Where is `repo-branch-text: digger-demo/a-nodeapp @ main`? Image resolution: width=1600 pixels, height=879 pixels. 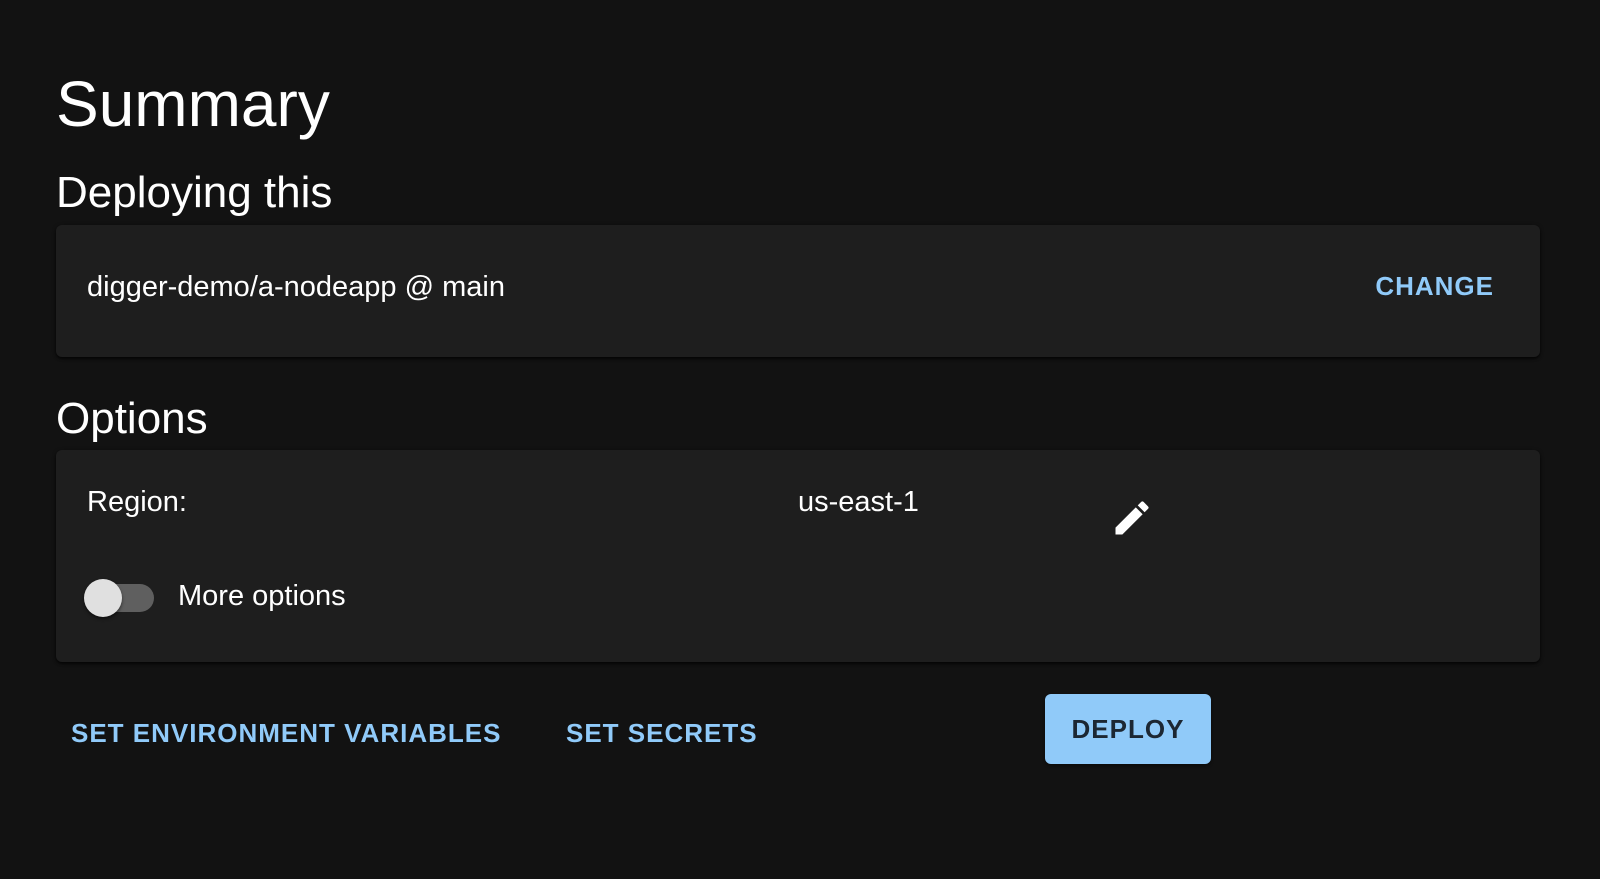
repo-branch-text: digger-demo/a-nodeapp @ main is located at coordinates (296, 287).